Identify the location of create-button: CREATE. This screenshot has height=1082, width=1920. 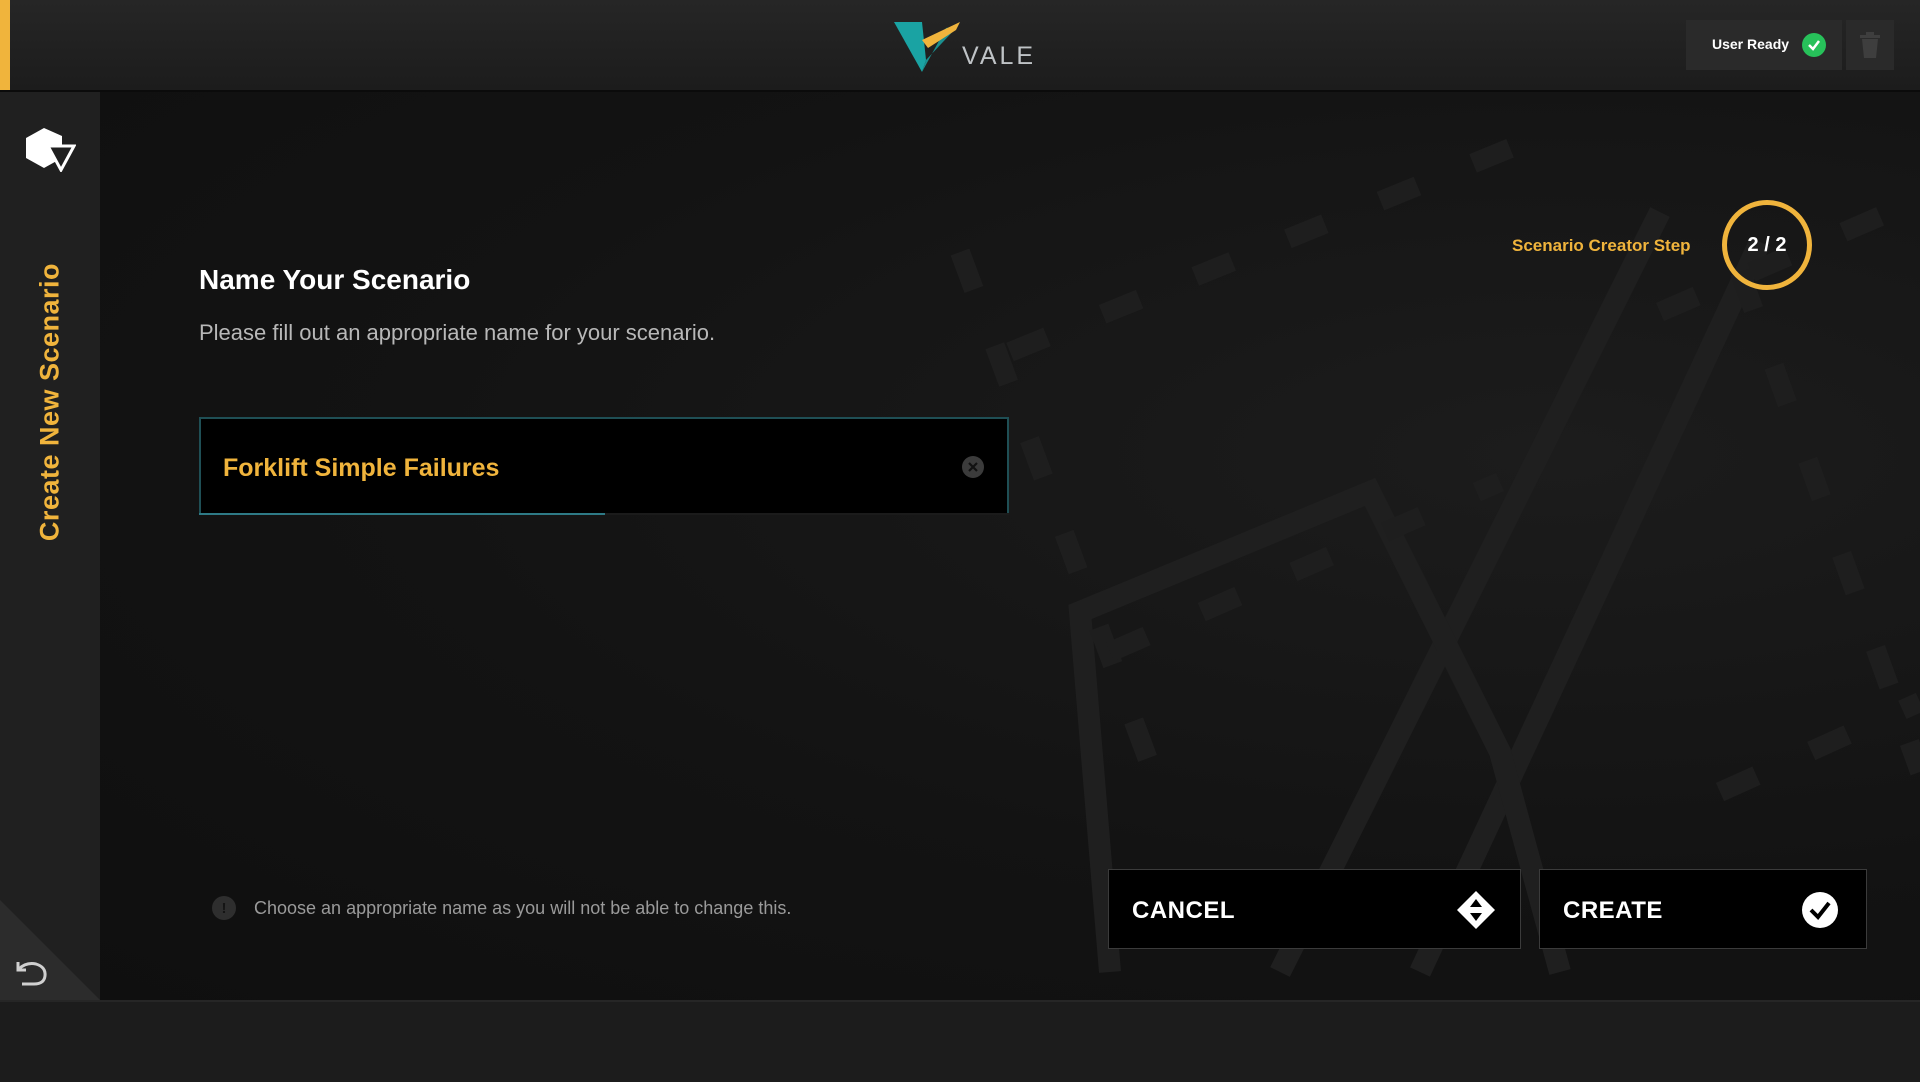
(1703, 909).